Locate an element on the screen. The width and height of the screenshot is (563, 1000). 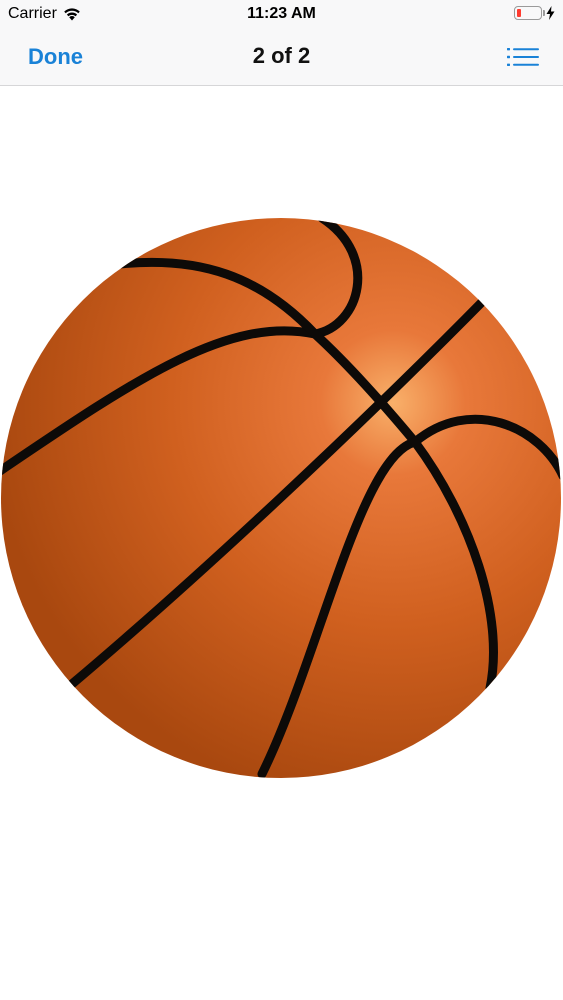
list-icon is located at coordinates (523, 57).